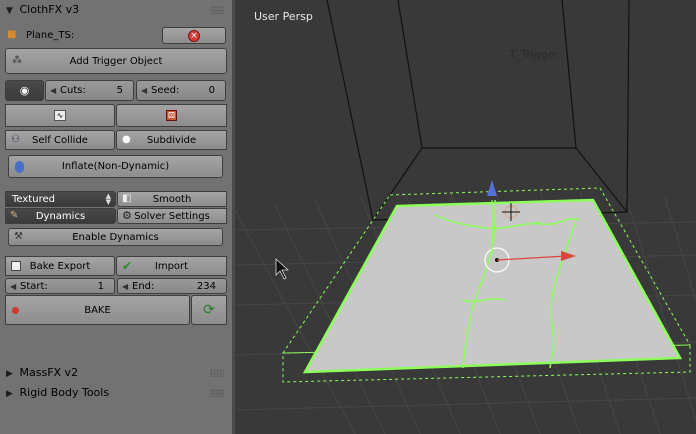  I want to click on massfx-panel-header: ▶ MassFX v2, so click(116, 373).